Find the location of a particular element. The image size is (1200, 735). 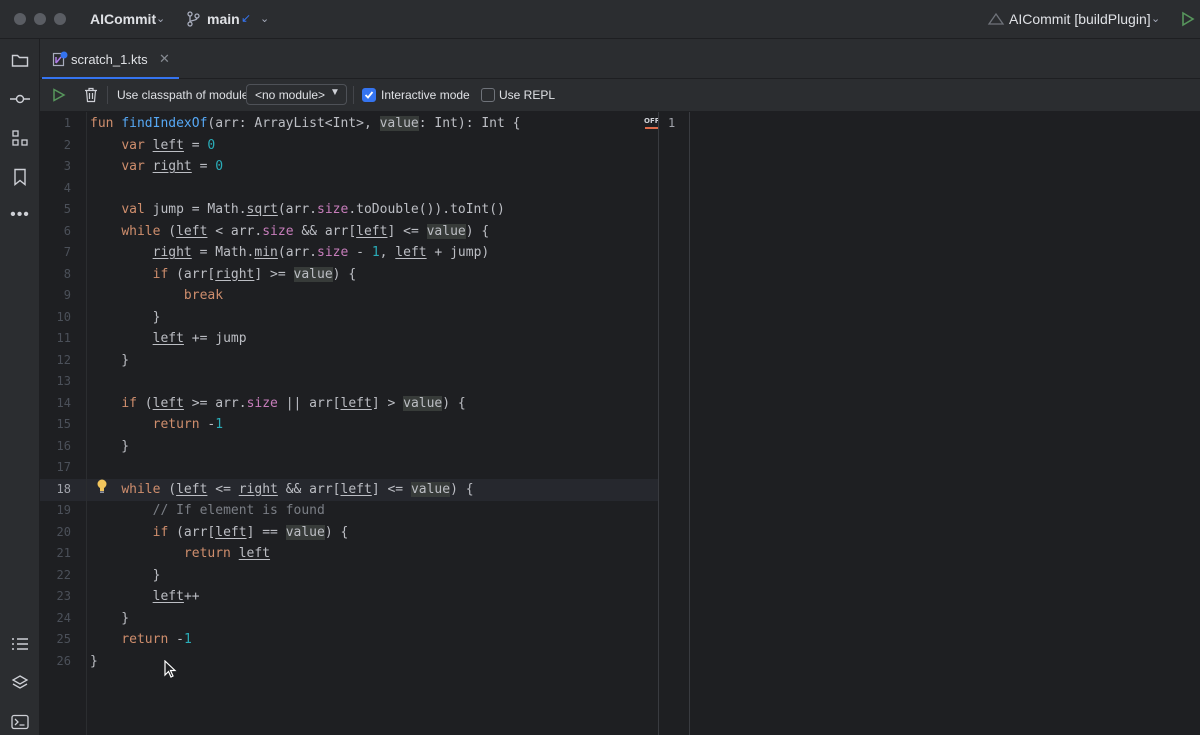

badge-underline is located at coordinates (651, 128).